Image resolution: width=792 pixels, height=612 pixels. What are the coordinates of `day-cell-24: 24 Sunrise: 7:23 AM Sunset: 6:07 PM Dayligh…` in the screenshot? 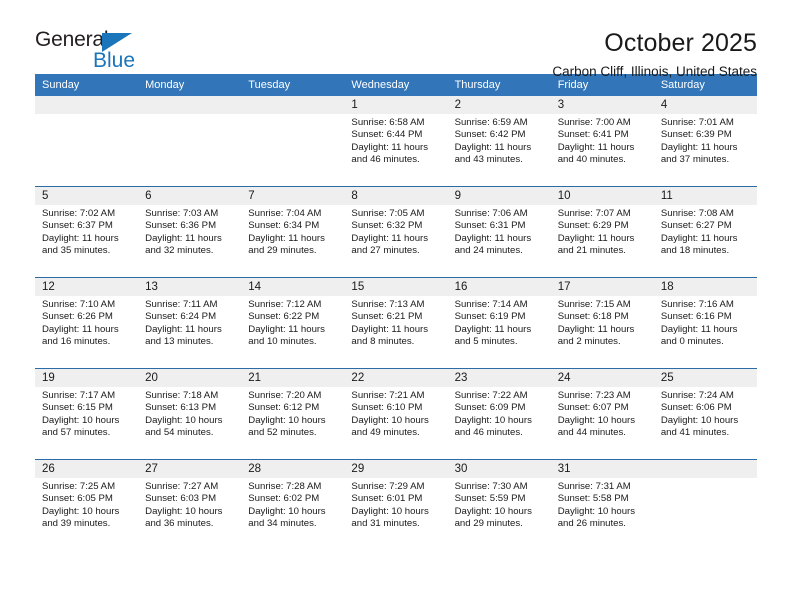 It's located at (602, 414).